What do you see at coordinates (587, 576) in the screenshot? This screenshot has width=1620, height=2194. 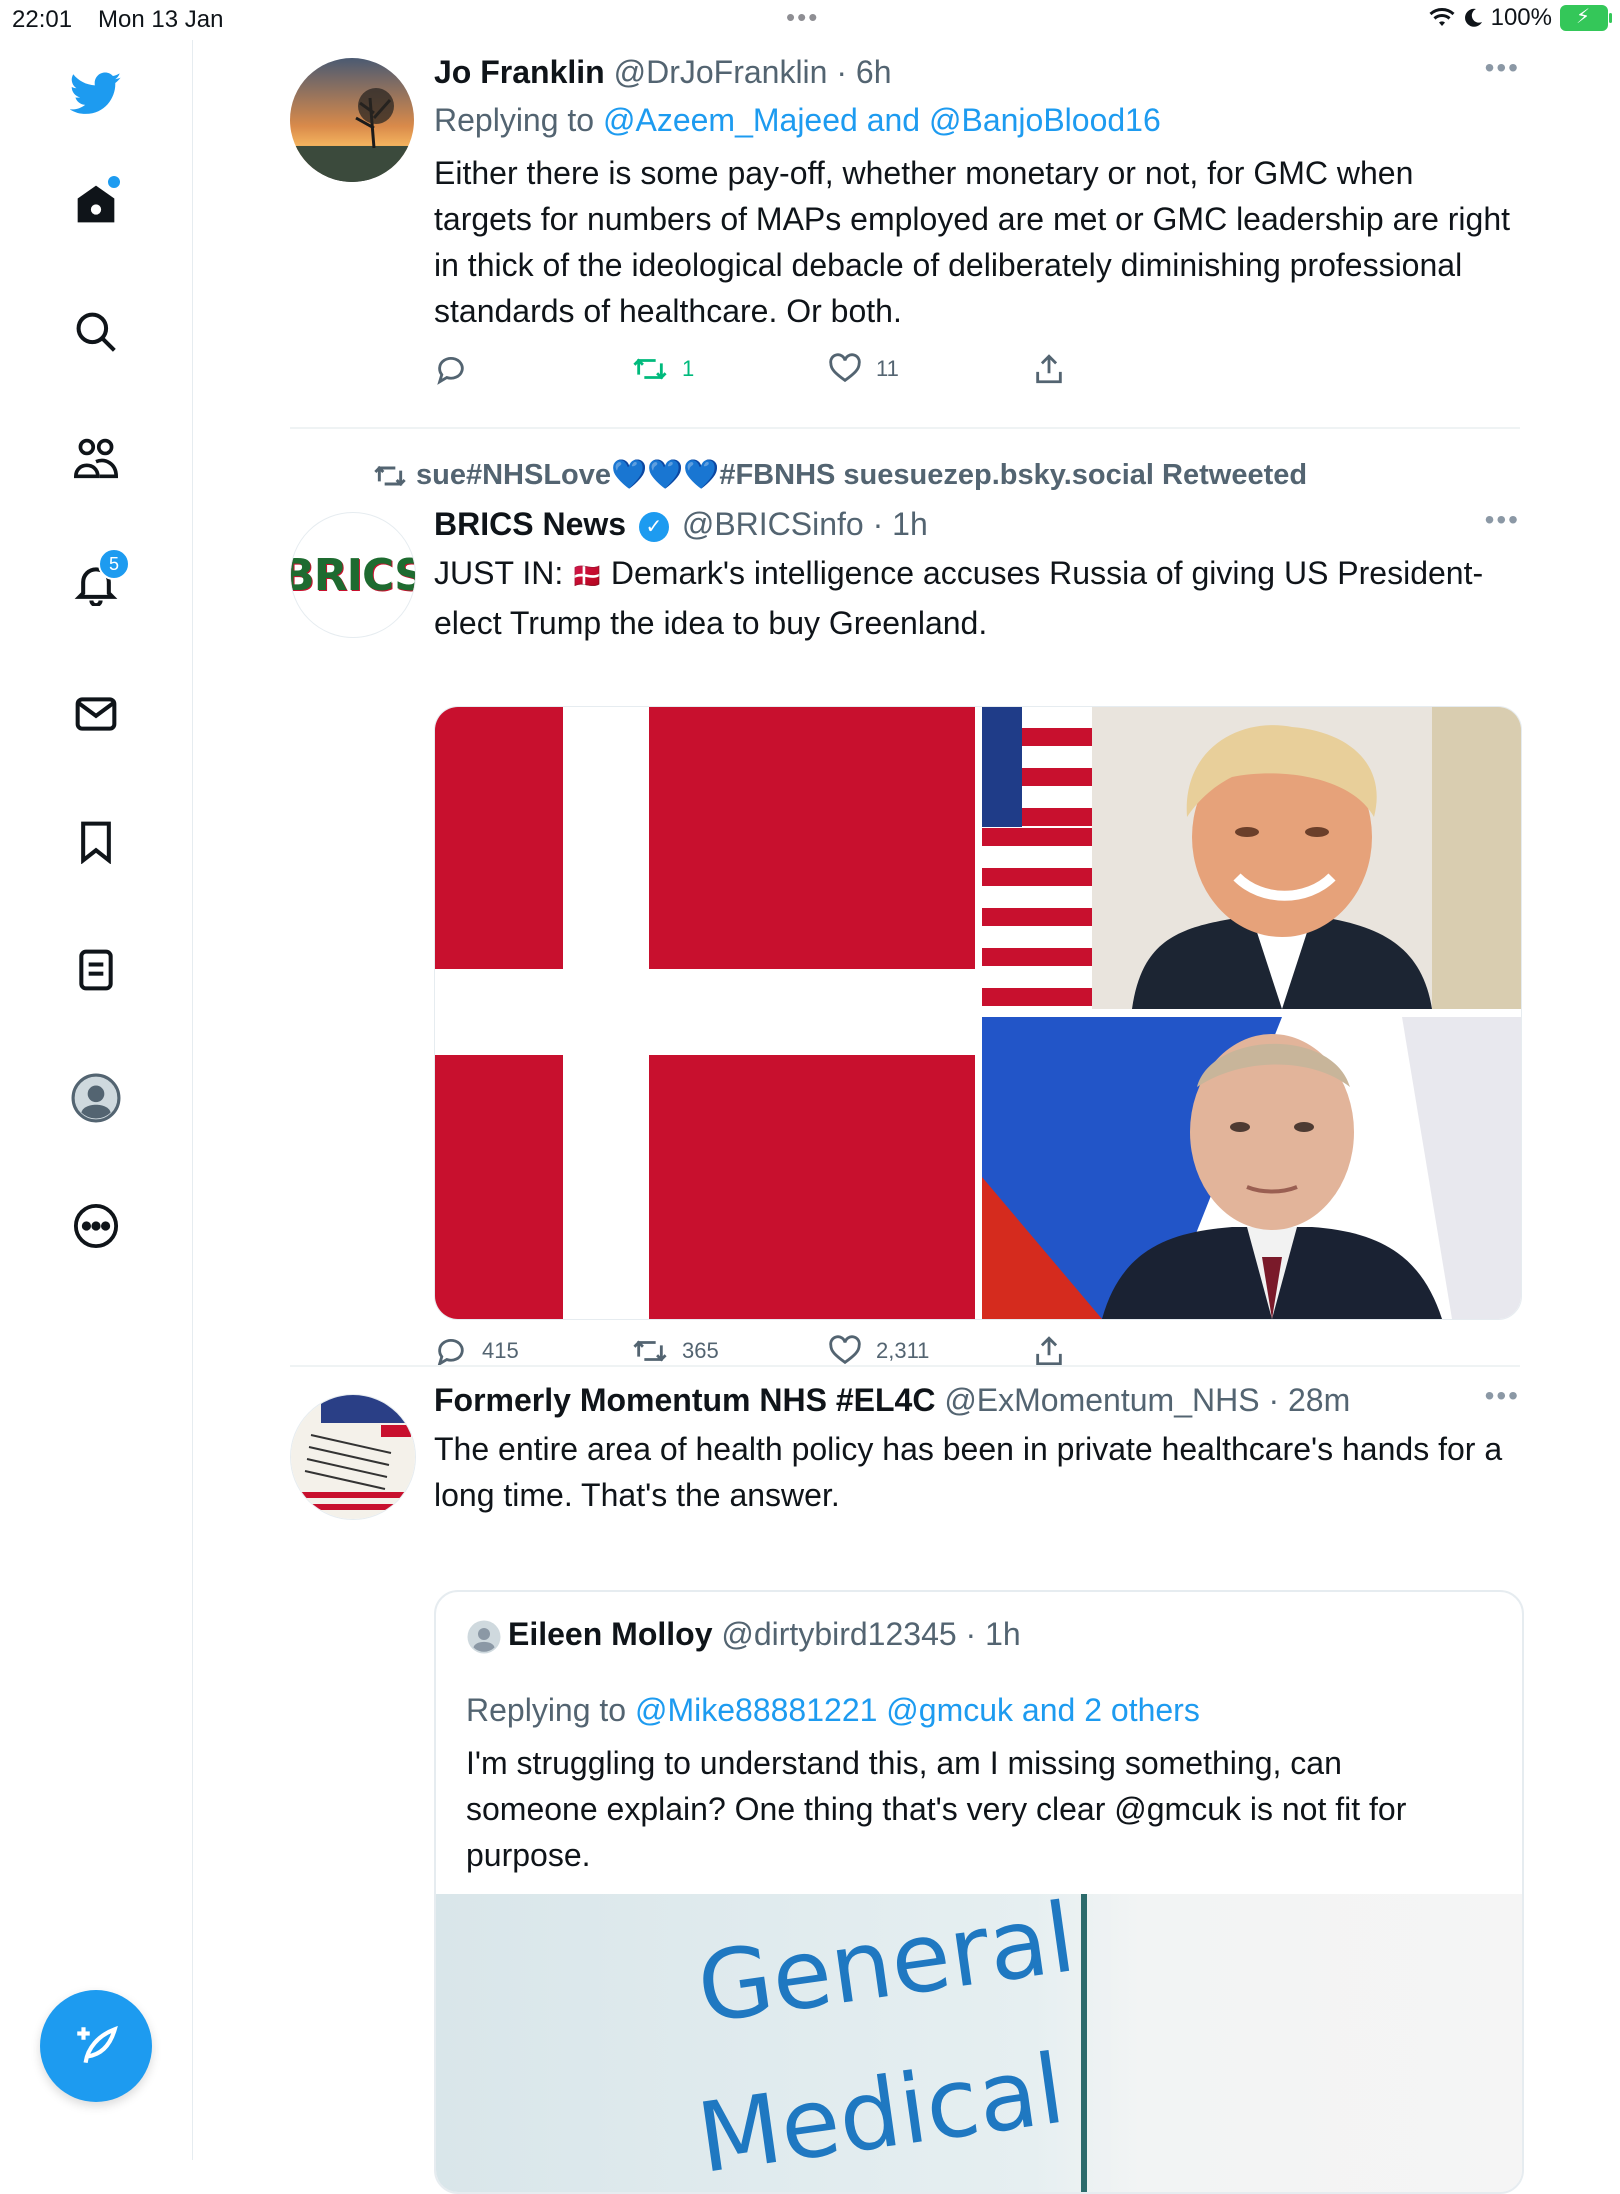 I see `denmark-flag-emoji: 🇩🇰` at bounding box center [587, 576].